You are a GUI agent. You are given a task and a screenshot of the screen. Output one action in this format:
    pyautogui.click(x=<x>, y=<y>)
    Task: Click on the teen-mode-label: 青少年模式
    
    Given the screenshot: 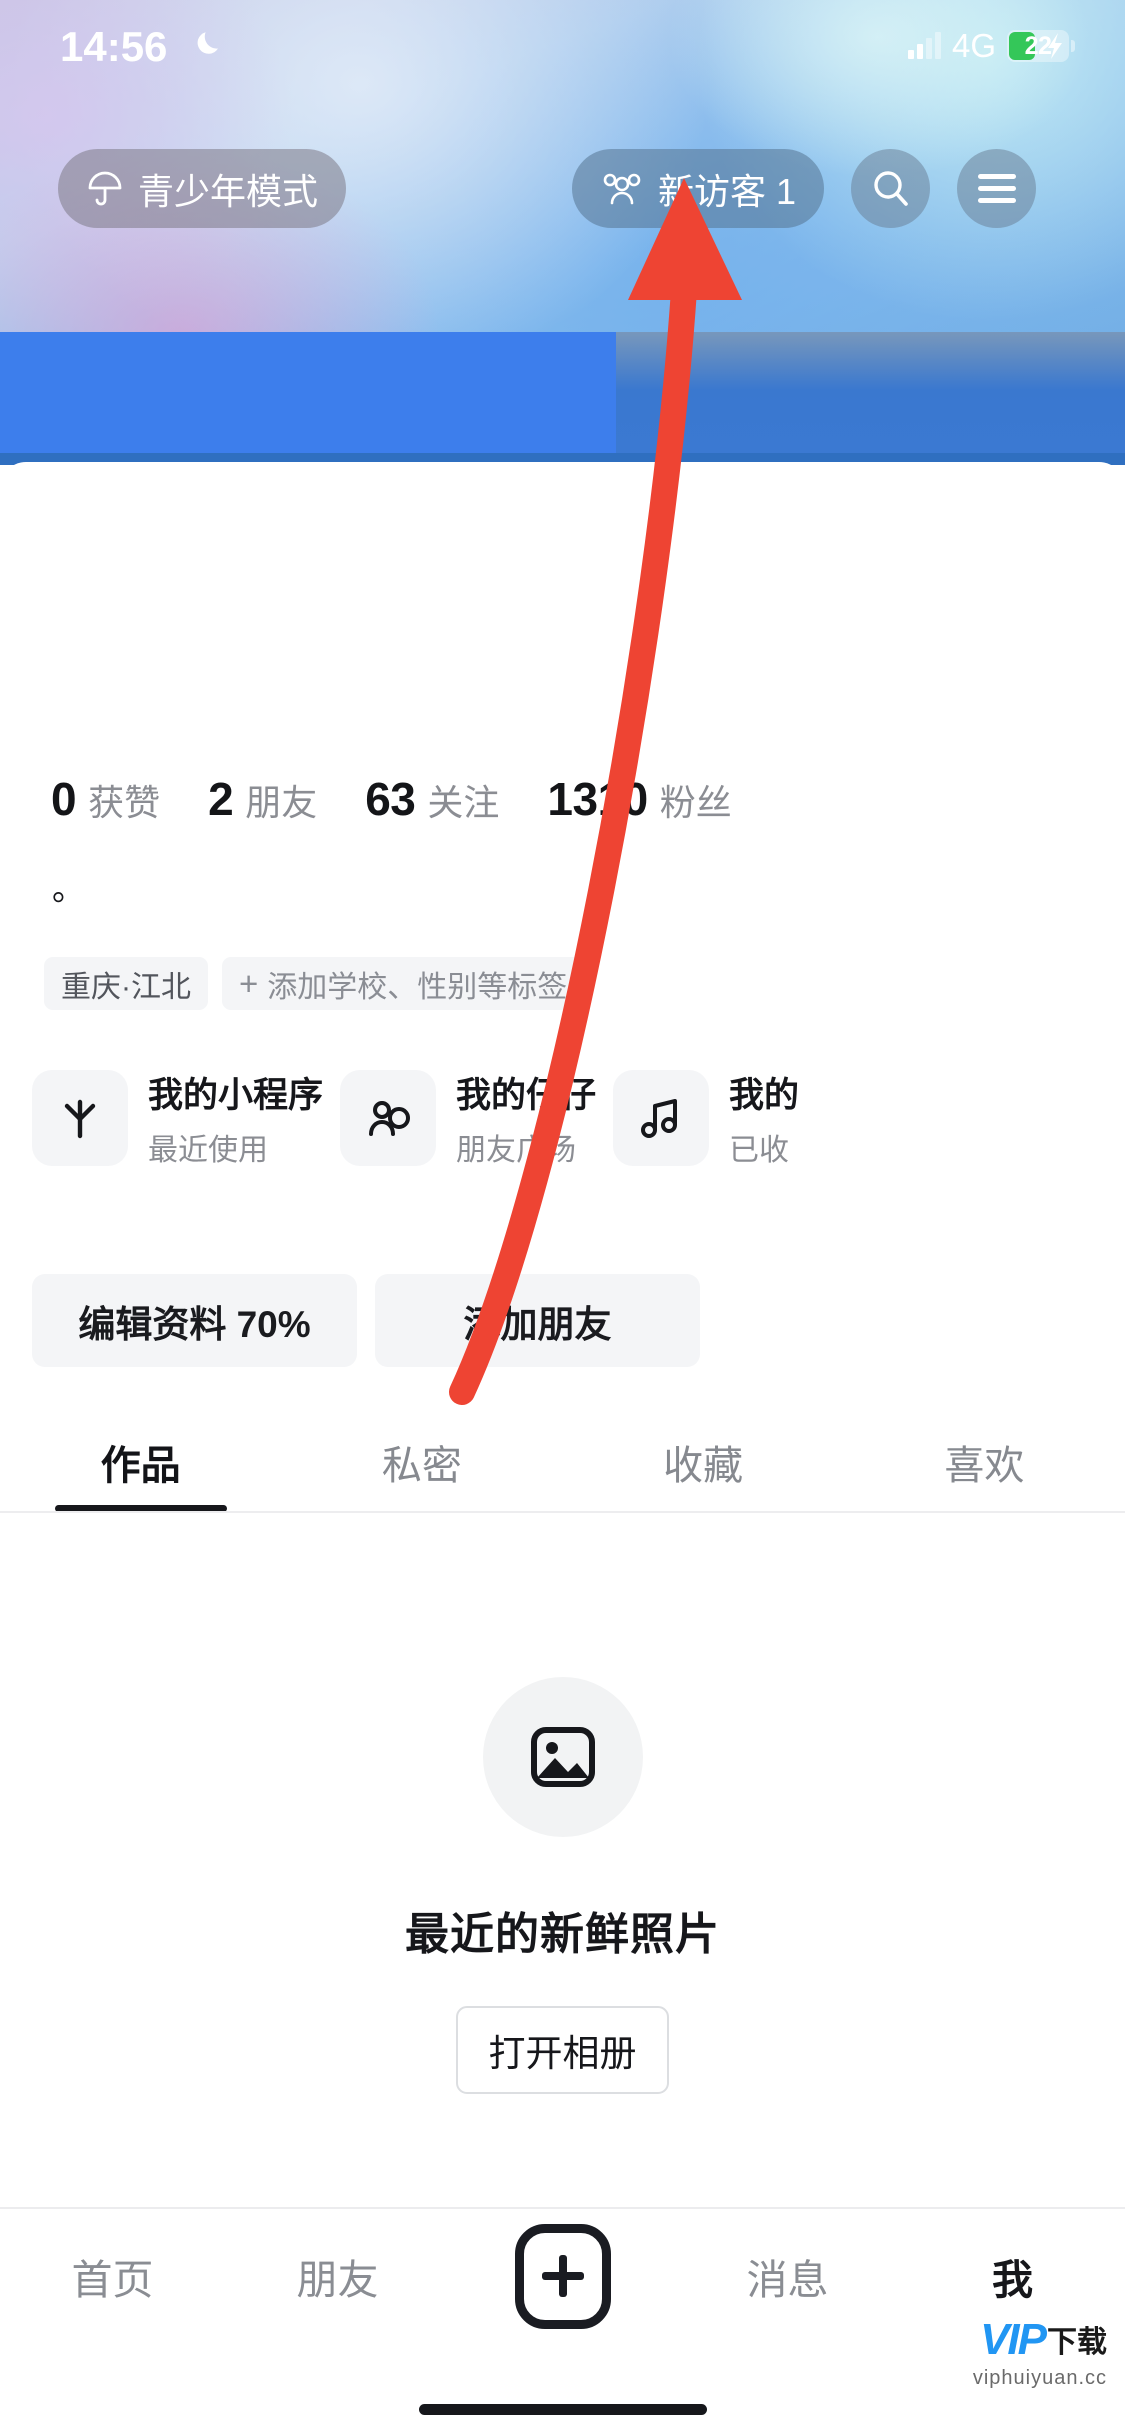 What is the action you would take?
    pyautogui.click(x=228, y=191)
    